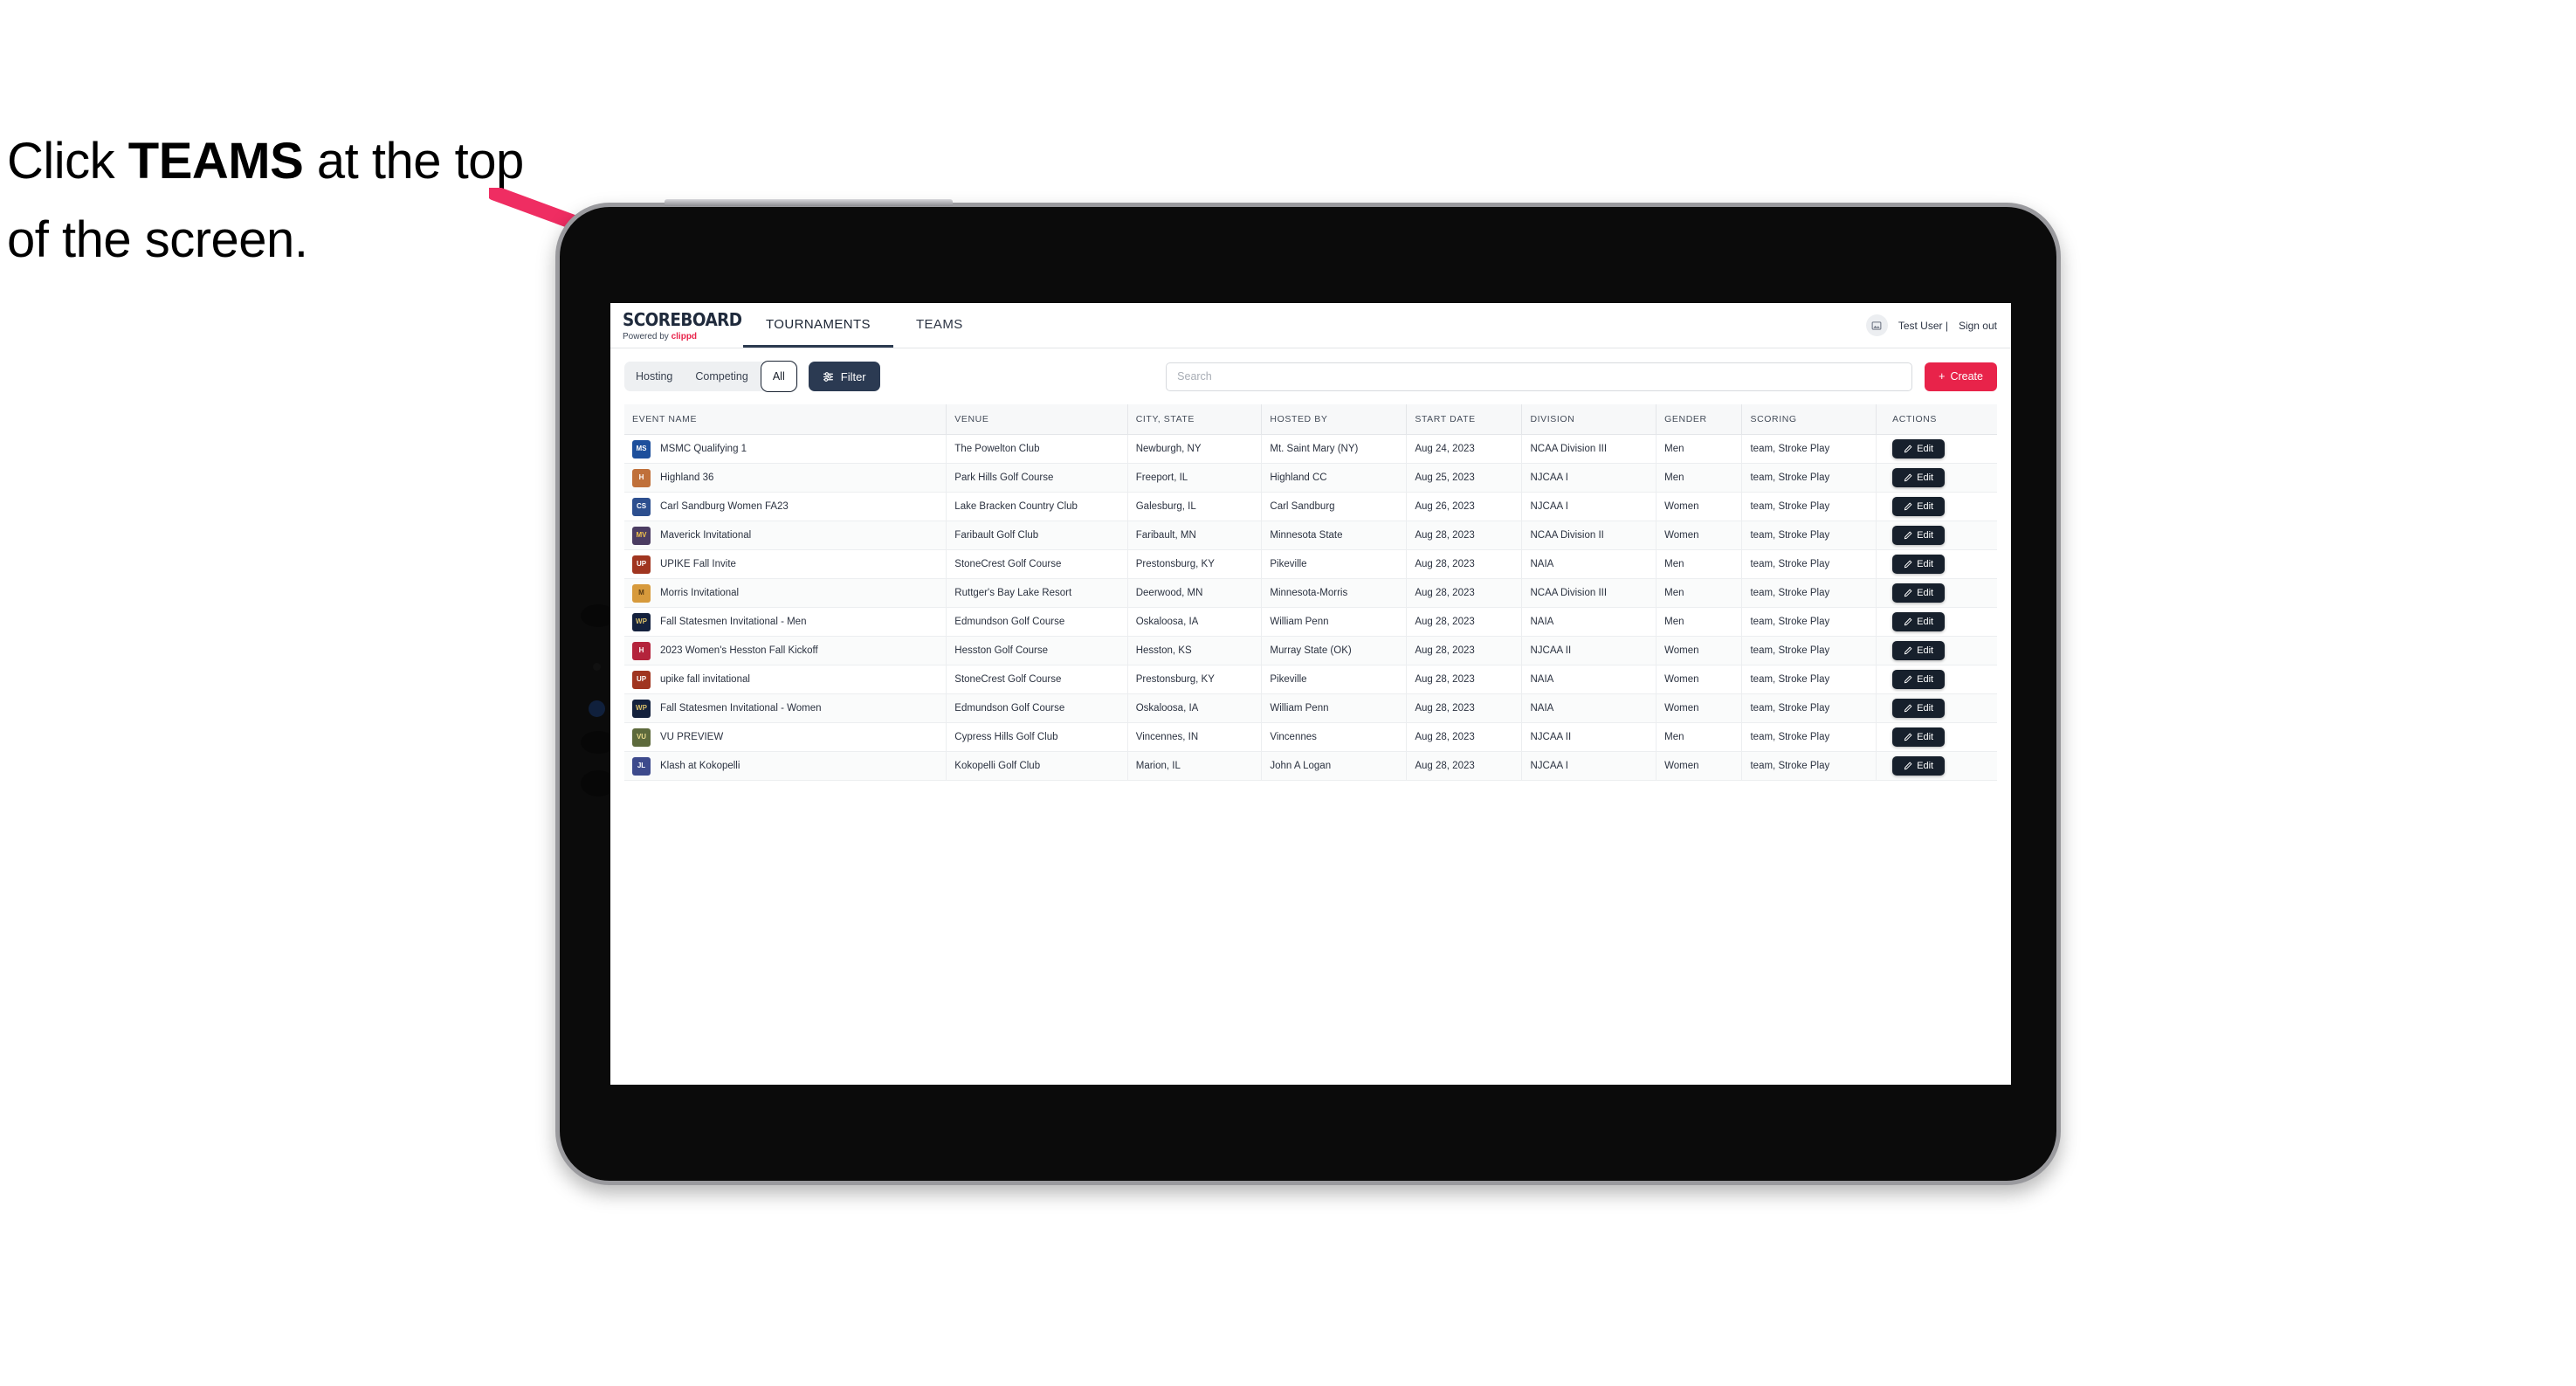 The image size is (2576, 1386). Describe the element at coordinates (654, 376) in the screenshot. I see `segment-hosting: Hosting` at that location.